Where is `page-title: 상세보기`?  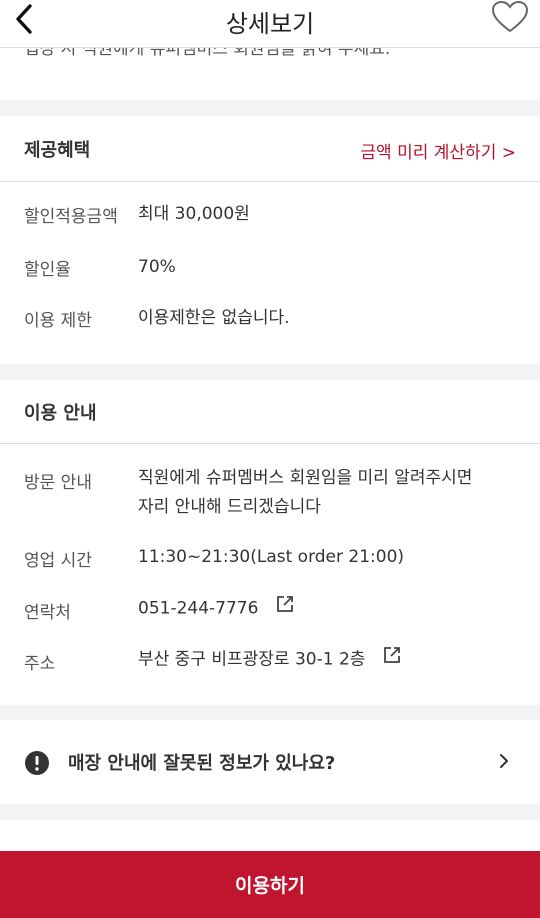
page-title: 상세보기 is located at coordinates (270, 24).